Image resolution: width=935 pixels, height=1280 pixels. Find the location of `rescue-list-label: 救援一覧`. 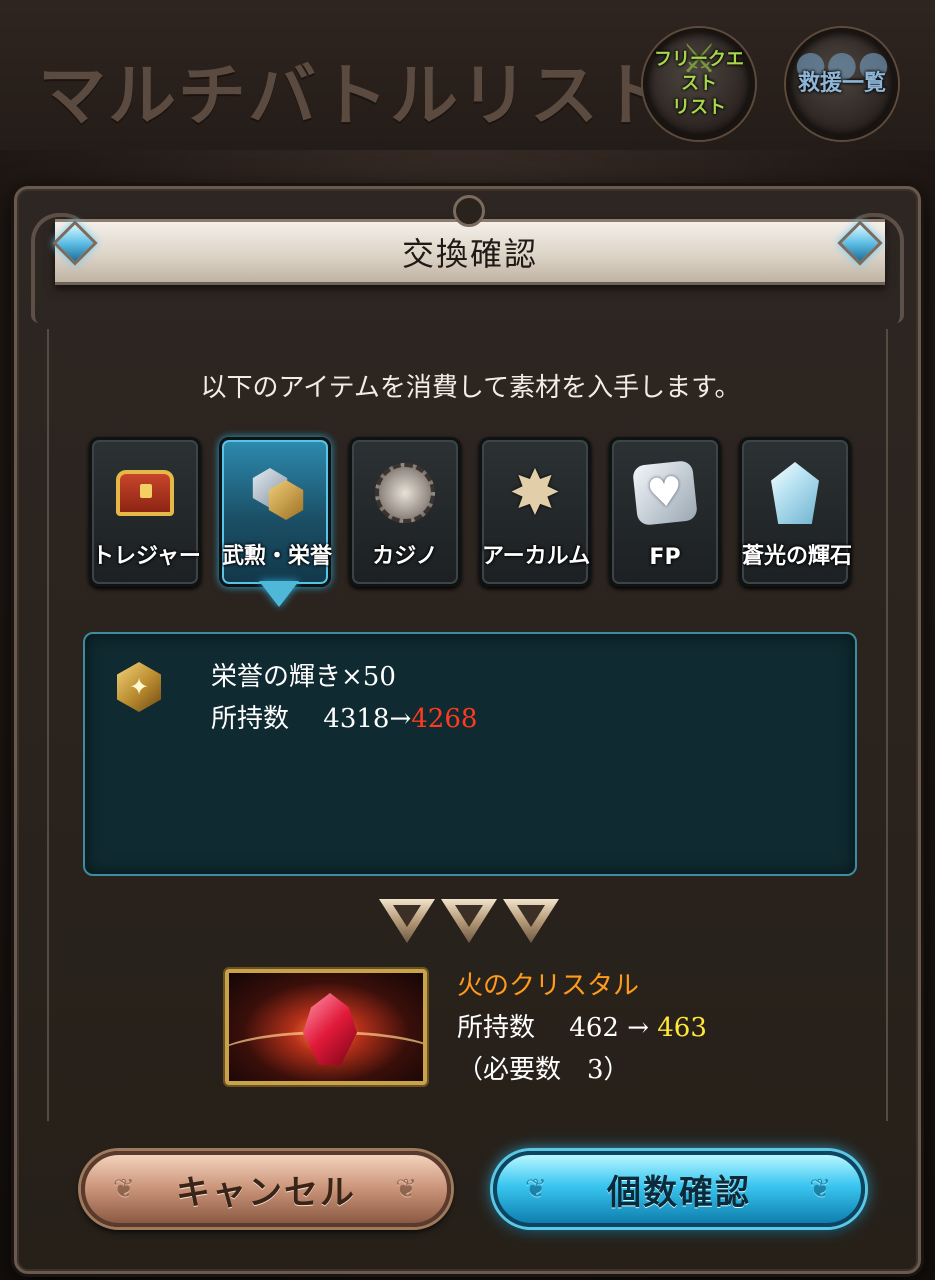

rescue-list-label: 救援一覧 is located at coordinates (841, 83).